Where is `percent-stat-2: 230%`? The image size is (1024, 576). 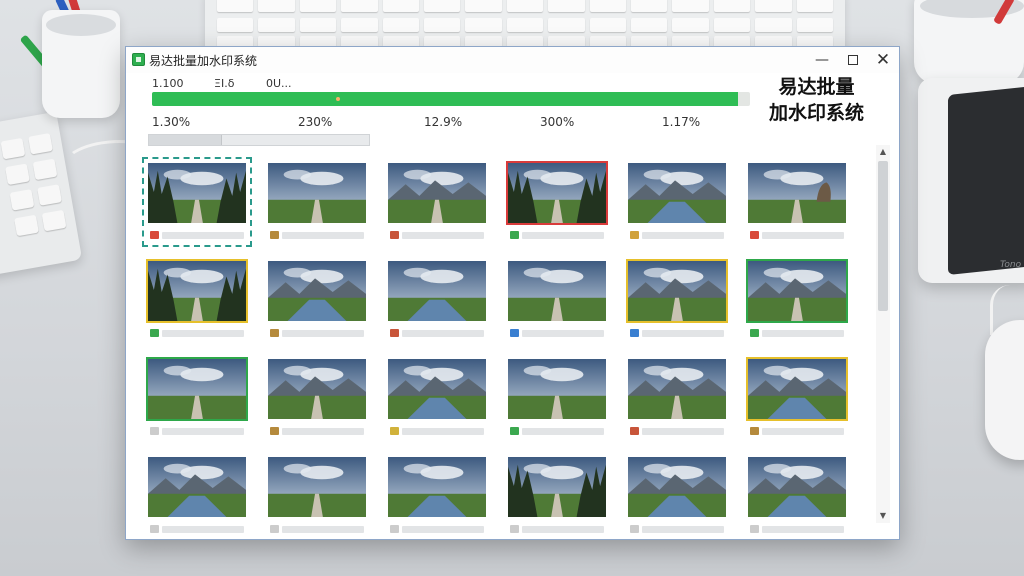 percent-stat-2: 230% is located at coordinates (315, 122).